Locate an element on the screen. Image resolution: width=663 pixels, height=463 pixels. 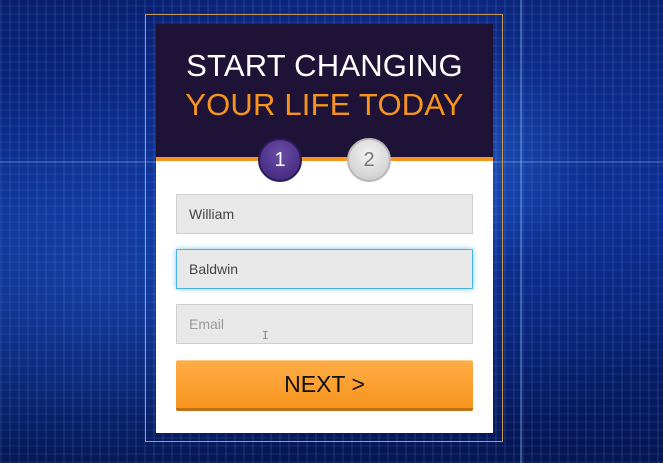
step-indicator-2: 2 is located at coordinates (369, 160).